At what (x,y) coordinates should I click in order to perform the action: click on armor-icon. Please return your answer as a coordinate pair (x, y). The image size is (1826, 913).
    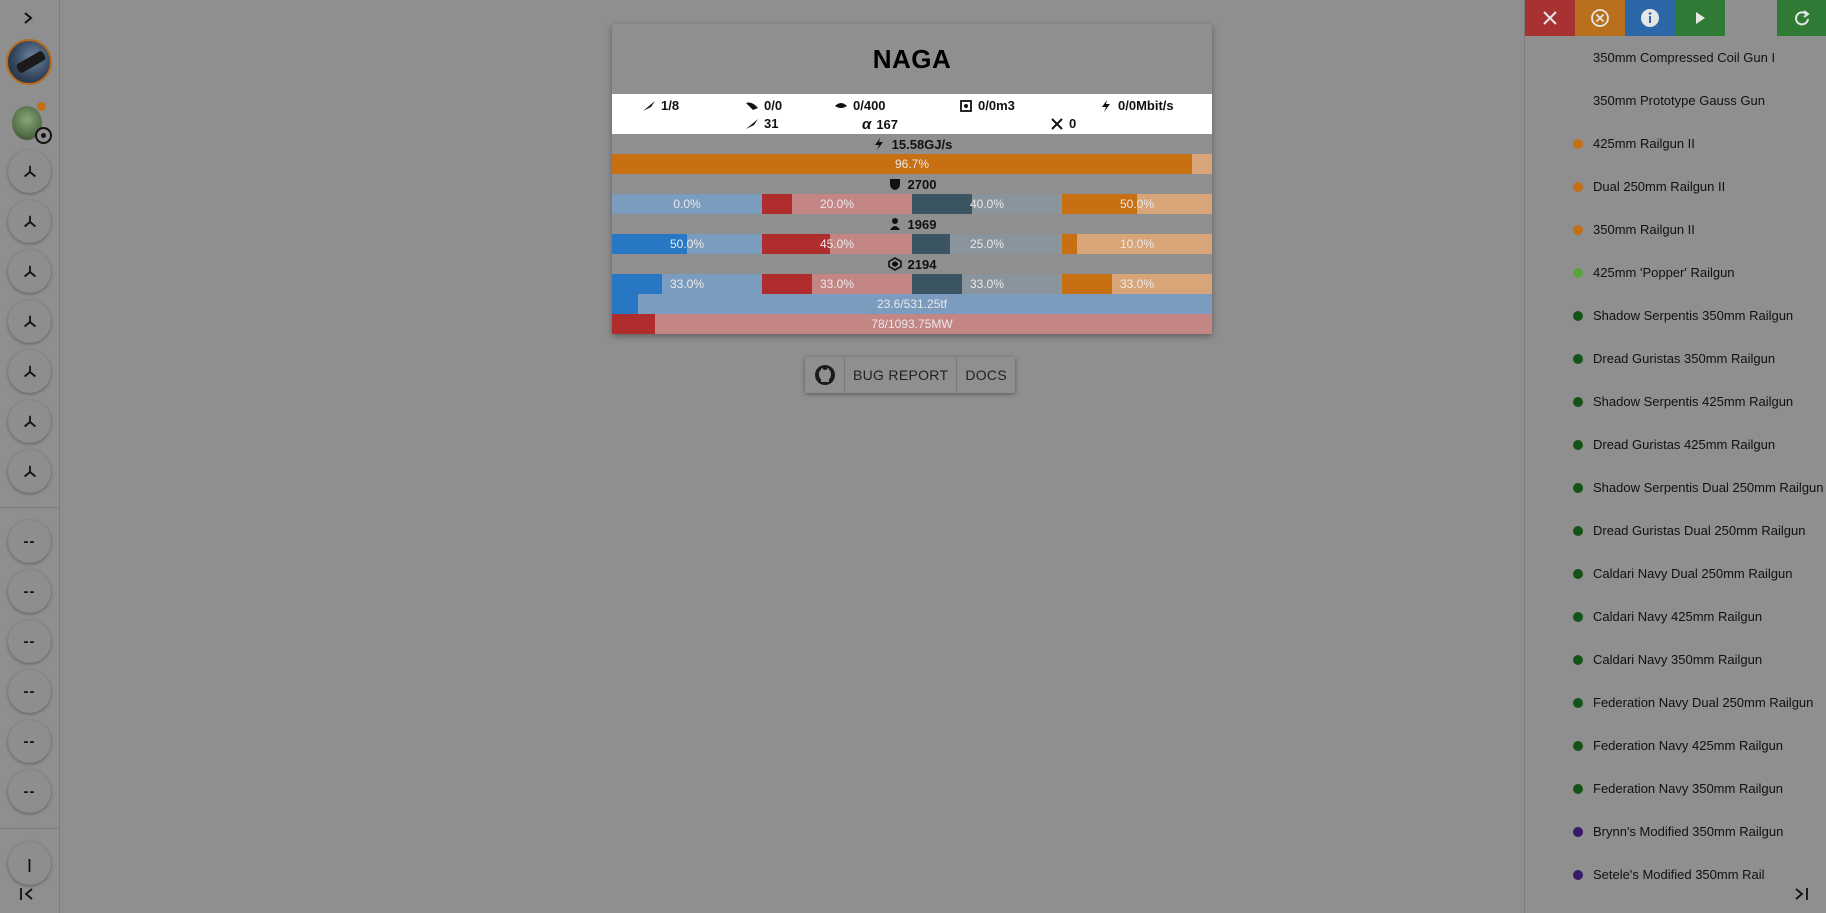
    Looking at the image, I should click on (894, 224).